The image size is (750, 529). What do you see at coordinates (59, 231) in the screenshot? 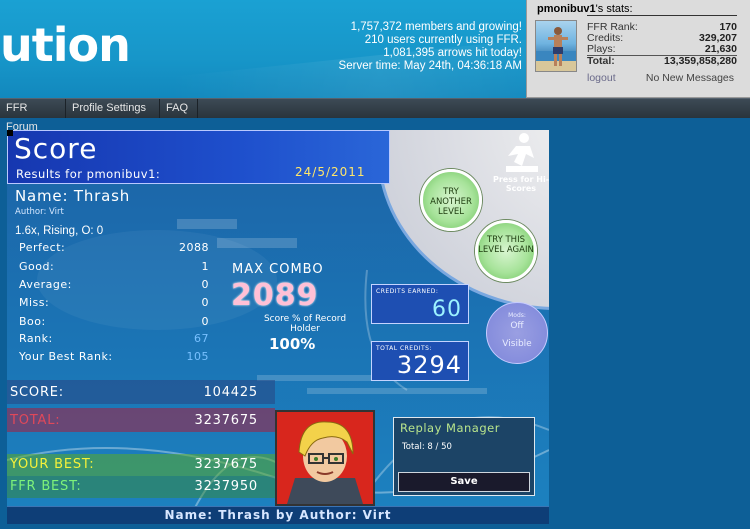
I see `mods-line: 1.6x, Rising, O: 0` at bounding box center [59, 231].